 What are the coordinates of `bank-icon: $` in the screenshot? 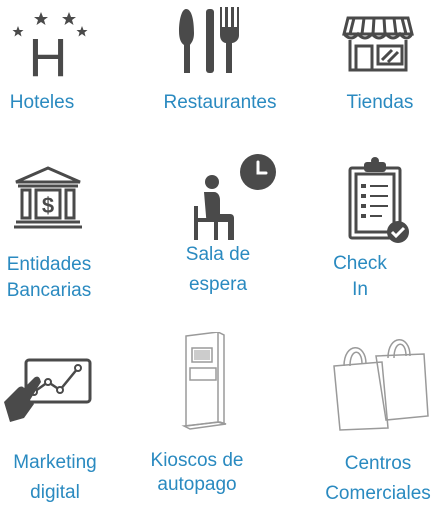 It's located at (48, 197).